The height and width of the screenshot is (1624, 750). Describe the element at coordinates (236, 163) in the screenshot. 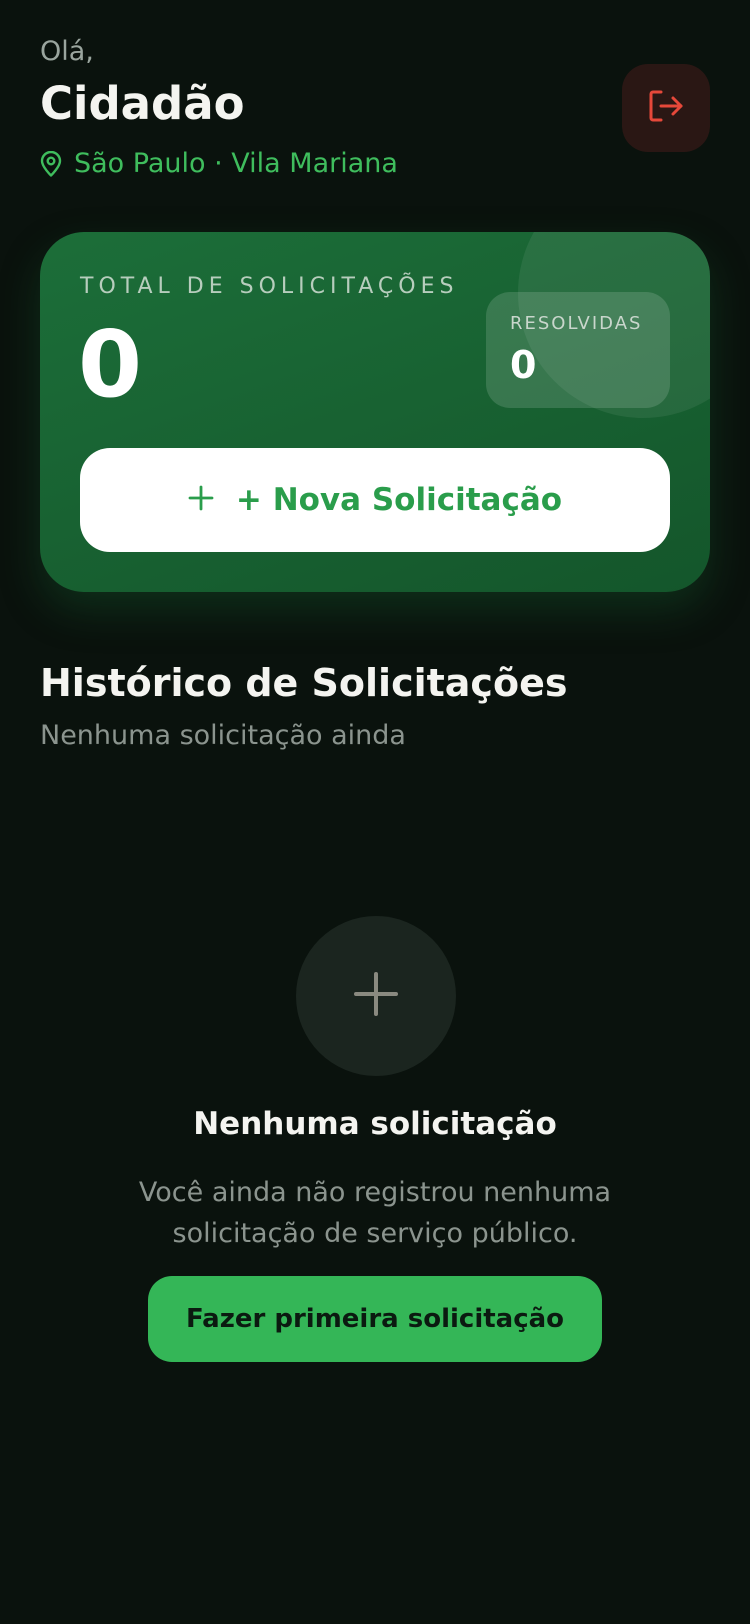

I see `location-text: São Paulo · Vila Mariana` at that location.